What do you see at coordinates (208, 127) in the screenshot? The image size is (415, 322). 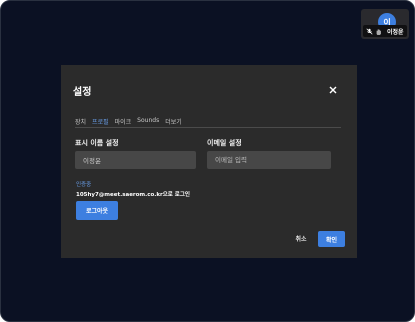 I see `tab-divider` at bounding box center [208, 127].